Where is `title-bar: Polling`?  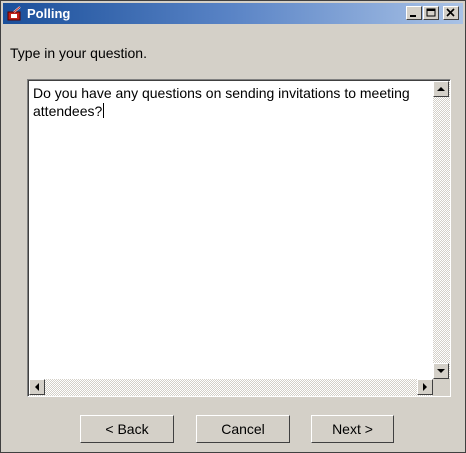
title-bar: Polling is located at coordinates (233, 13).